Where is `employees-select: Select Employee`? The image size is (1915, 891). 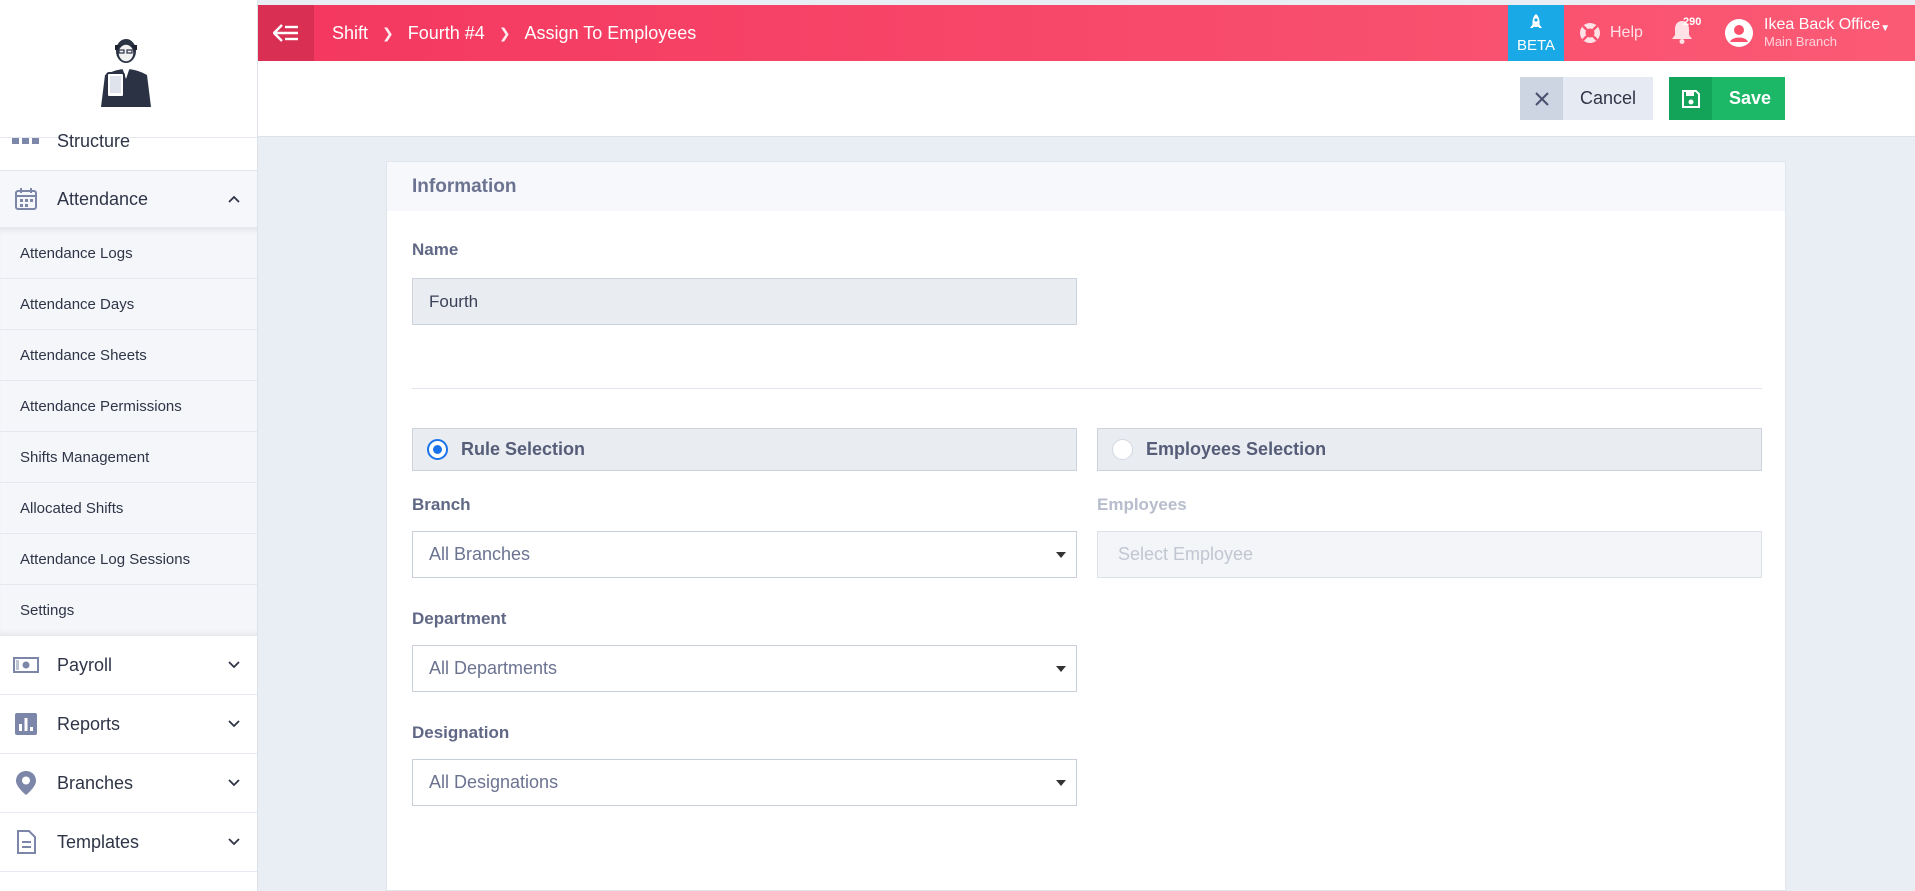 employees-select: Select Employee is located at coordinates (1429, 554).